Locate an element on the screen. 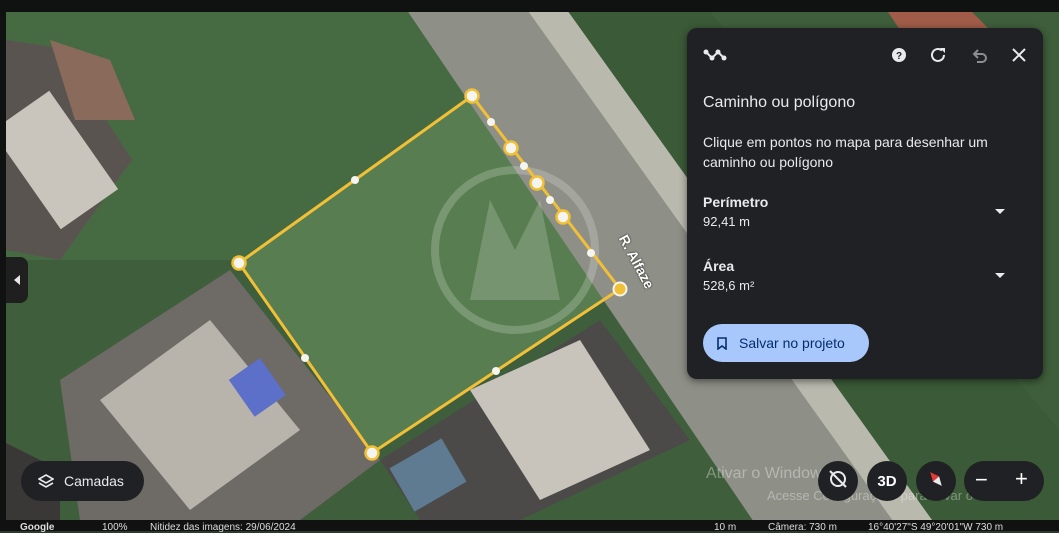  layers-button: Camadas is located at coordinates (82, 481).